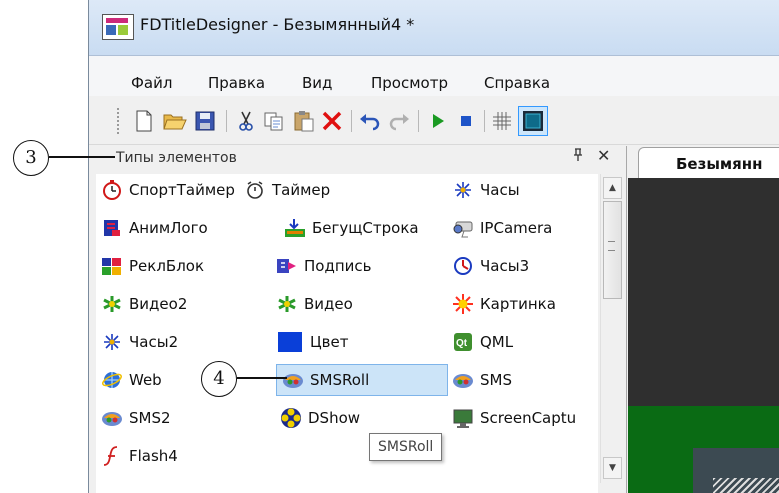 The image size is (779, 493). Describe the element at coordinates (746, 485) in the screenshot. I see `canvas-hatch-pattern` at that location.